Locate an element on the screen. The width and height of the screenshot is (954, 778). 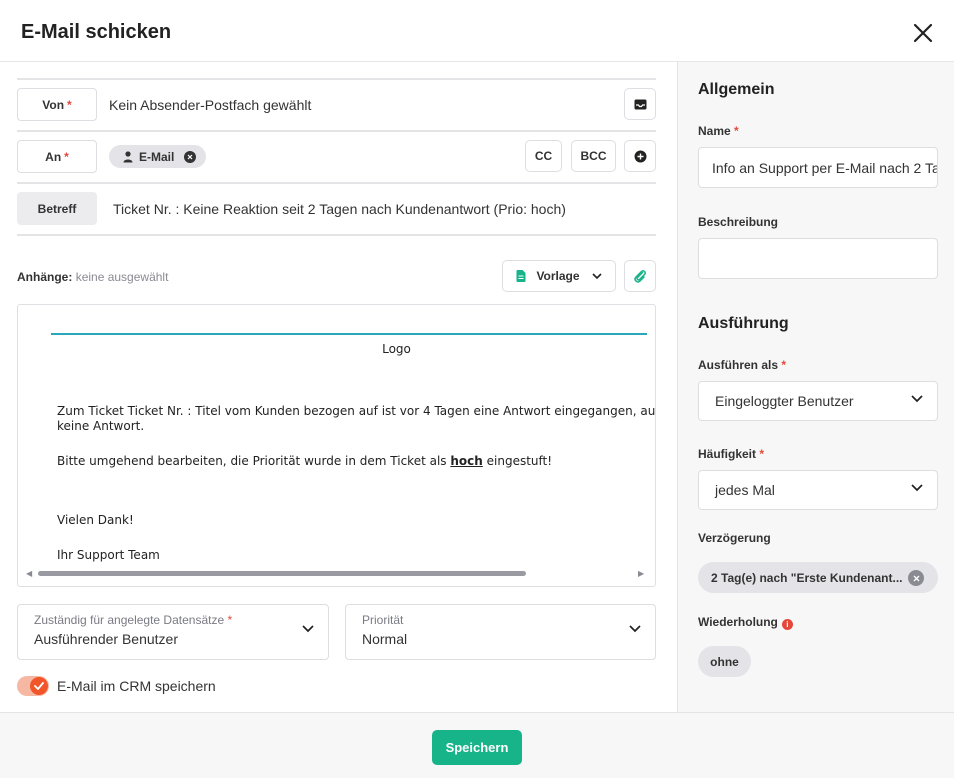
recipient-chip-label: E-Mail is located at coordinates (157, 156).